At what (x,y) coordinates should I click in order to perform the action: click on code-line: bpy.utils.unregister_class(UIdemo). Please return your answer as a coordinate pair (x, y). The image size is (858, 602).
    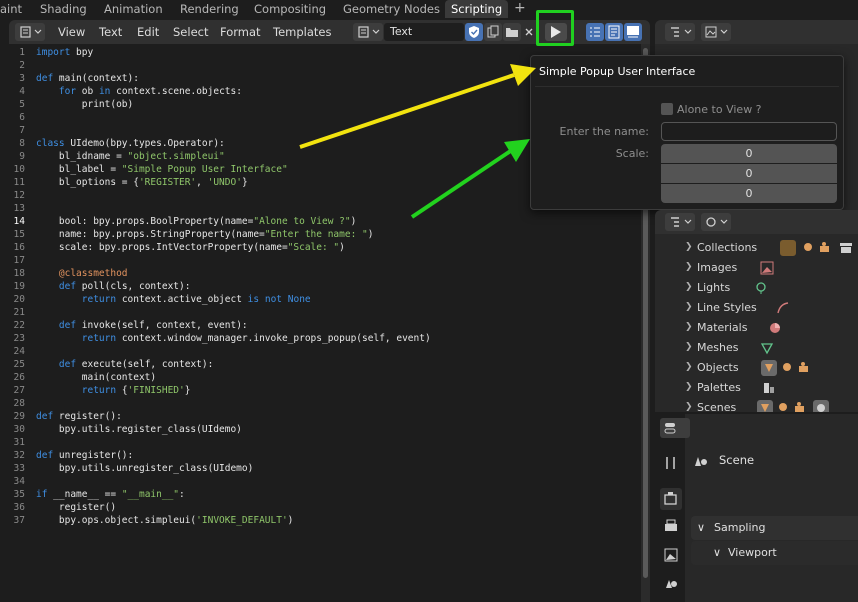
    Looking at the image, I should click on (144, 468).